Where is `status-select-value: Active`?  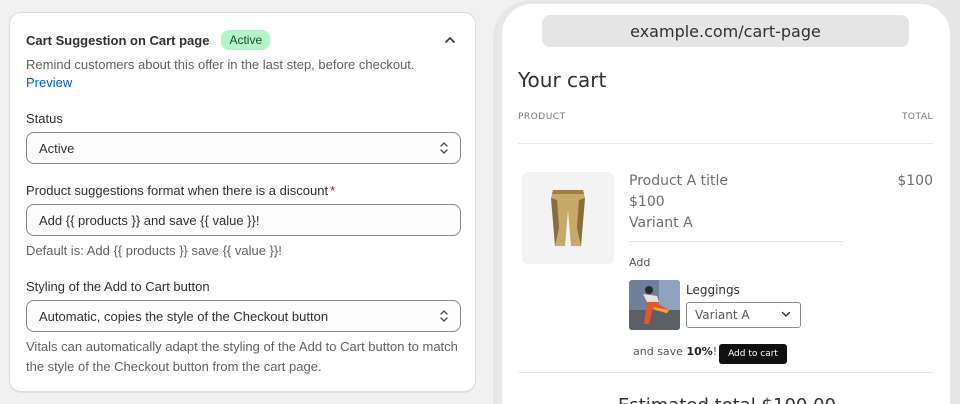
status-select-value: Active is located at coordinates (57, 148).